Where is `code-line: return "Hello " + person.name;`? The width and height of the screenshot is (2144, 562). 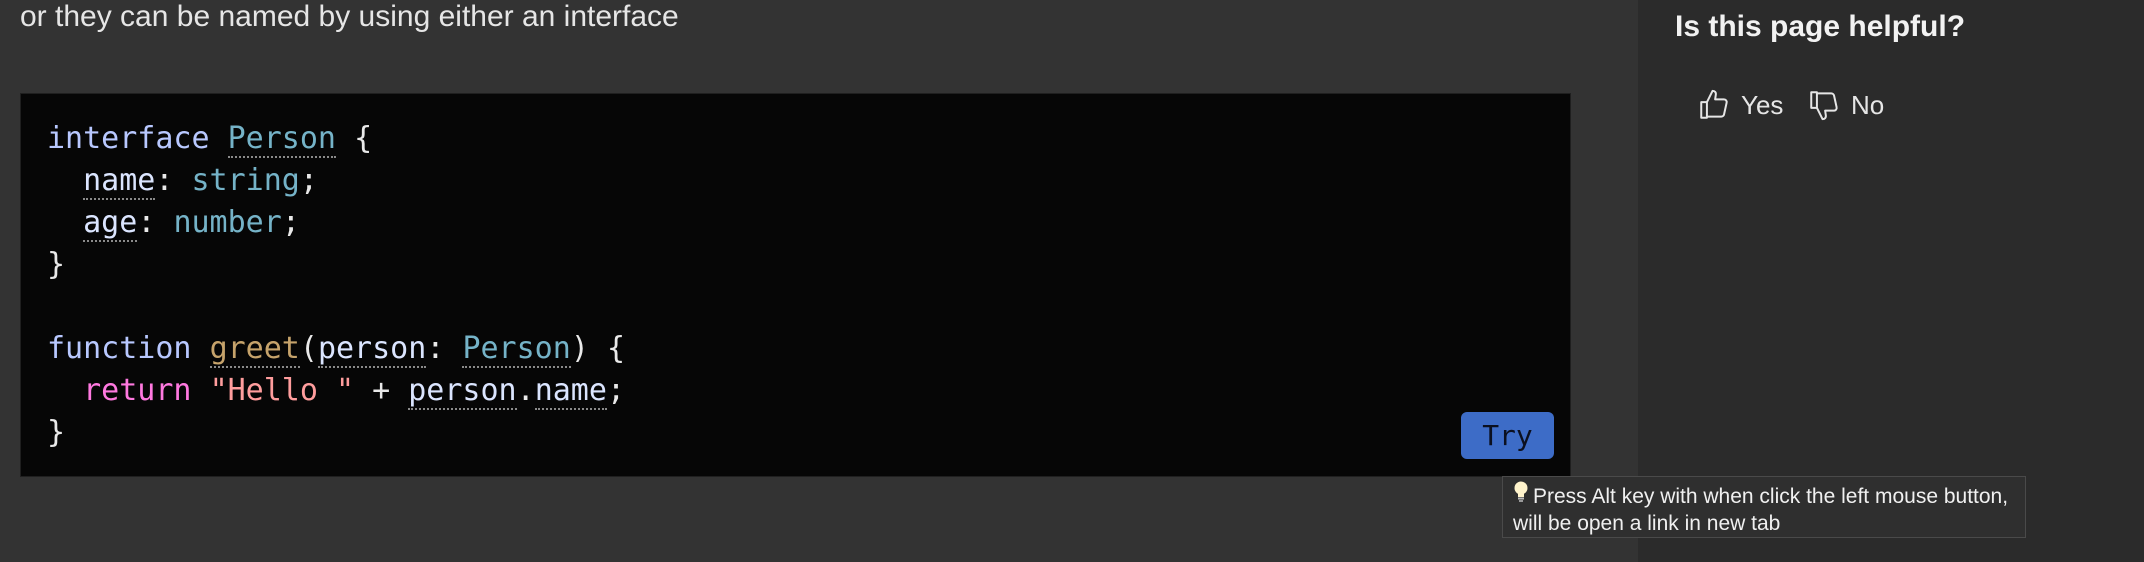
code-line: return "Hello " + person.name; is located at coordinates (354, 391).